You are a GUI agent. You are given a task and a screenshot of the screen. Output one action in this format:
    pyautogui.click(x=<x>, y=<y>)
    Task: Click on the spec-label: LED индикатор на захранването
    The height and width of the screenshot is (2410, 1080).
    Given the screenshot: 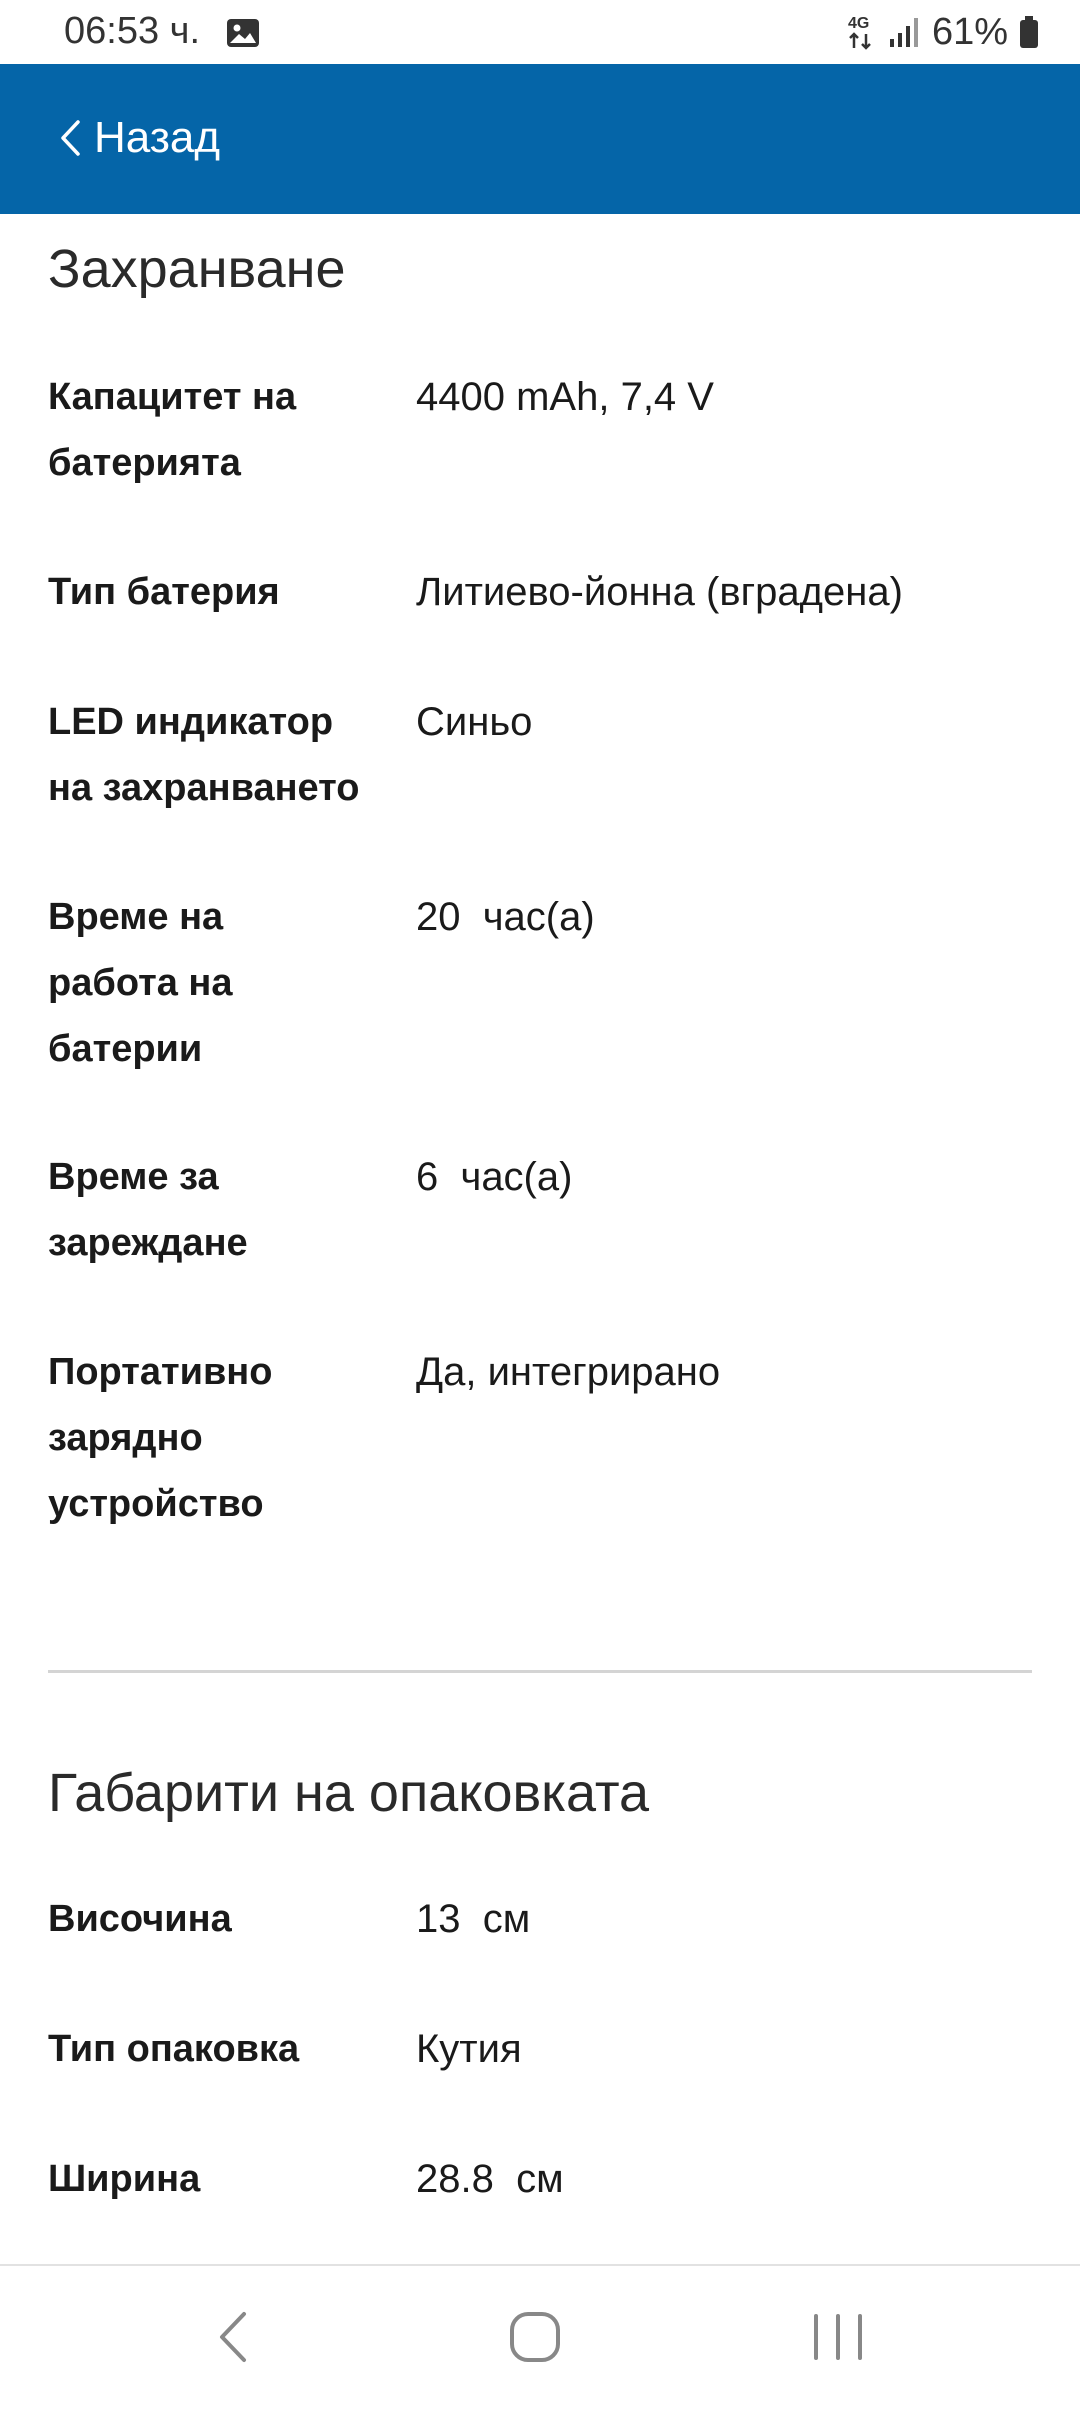 What is the action you would take?
    pyautogui.click(x=204, y=755)
    